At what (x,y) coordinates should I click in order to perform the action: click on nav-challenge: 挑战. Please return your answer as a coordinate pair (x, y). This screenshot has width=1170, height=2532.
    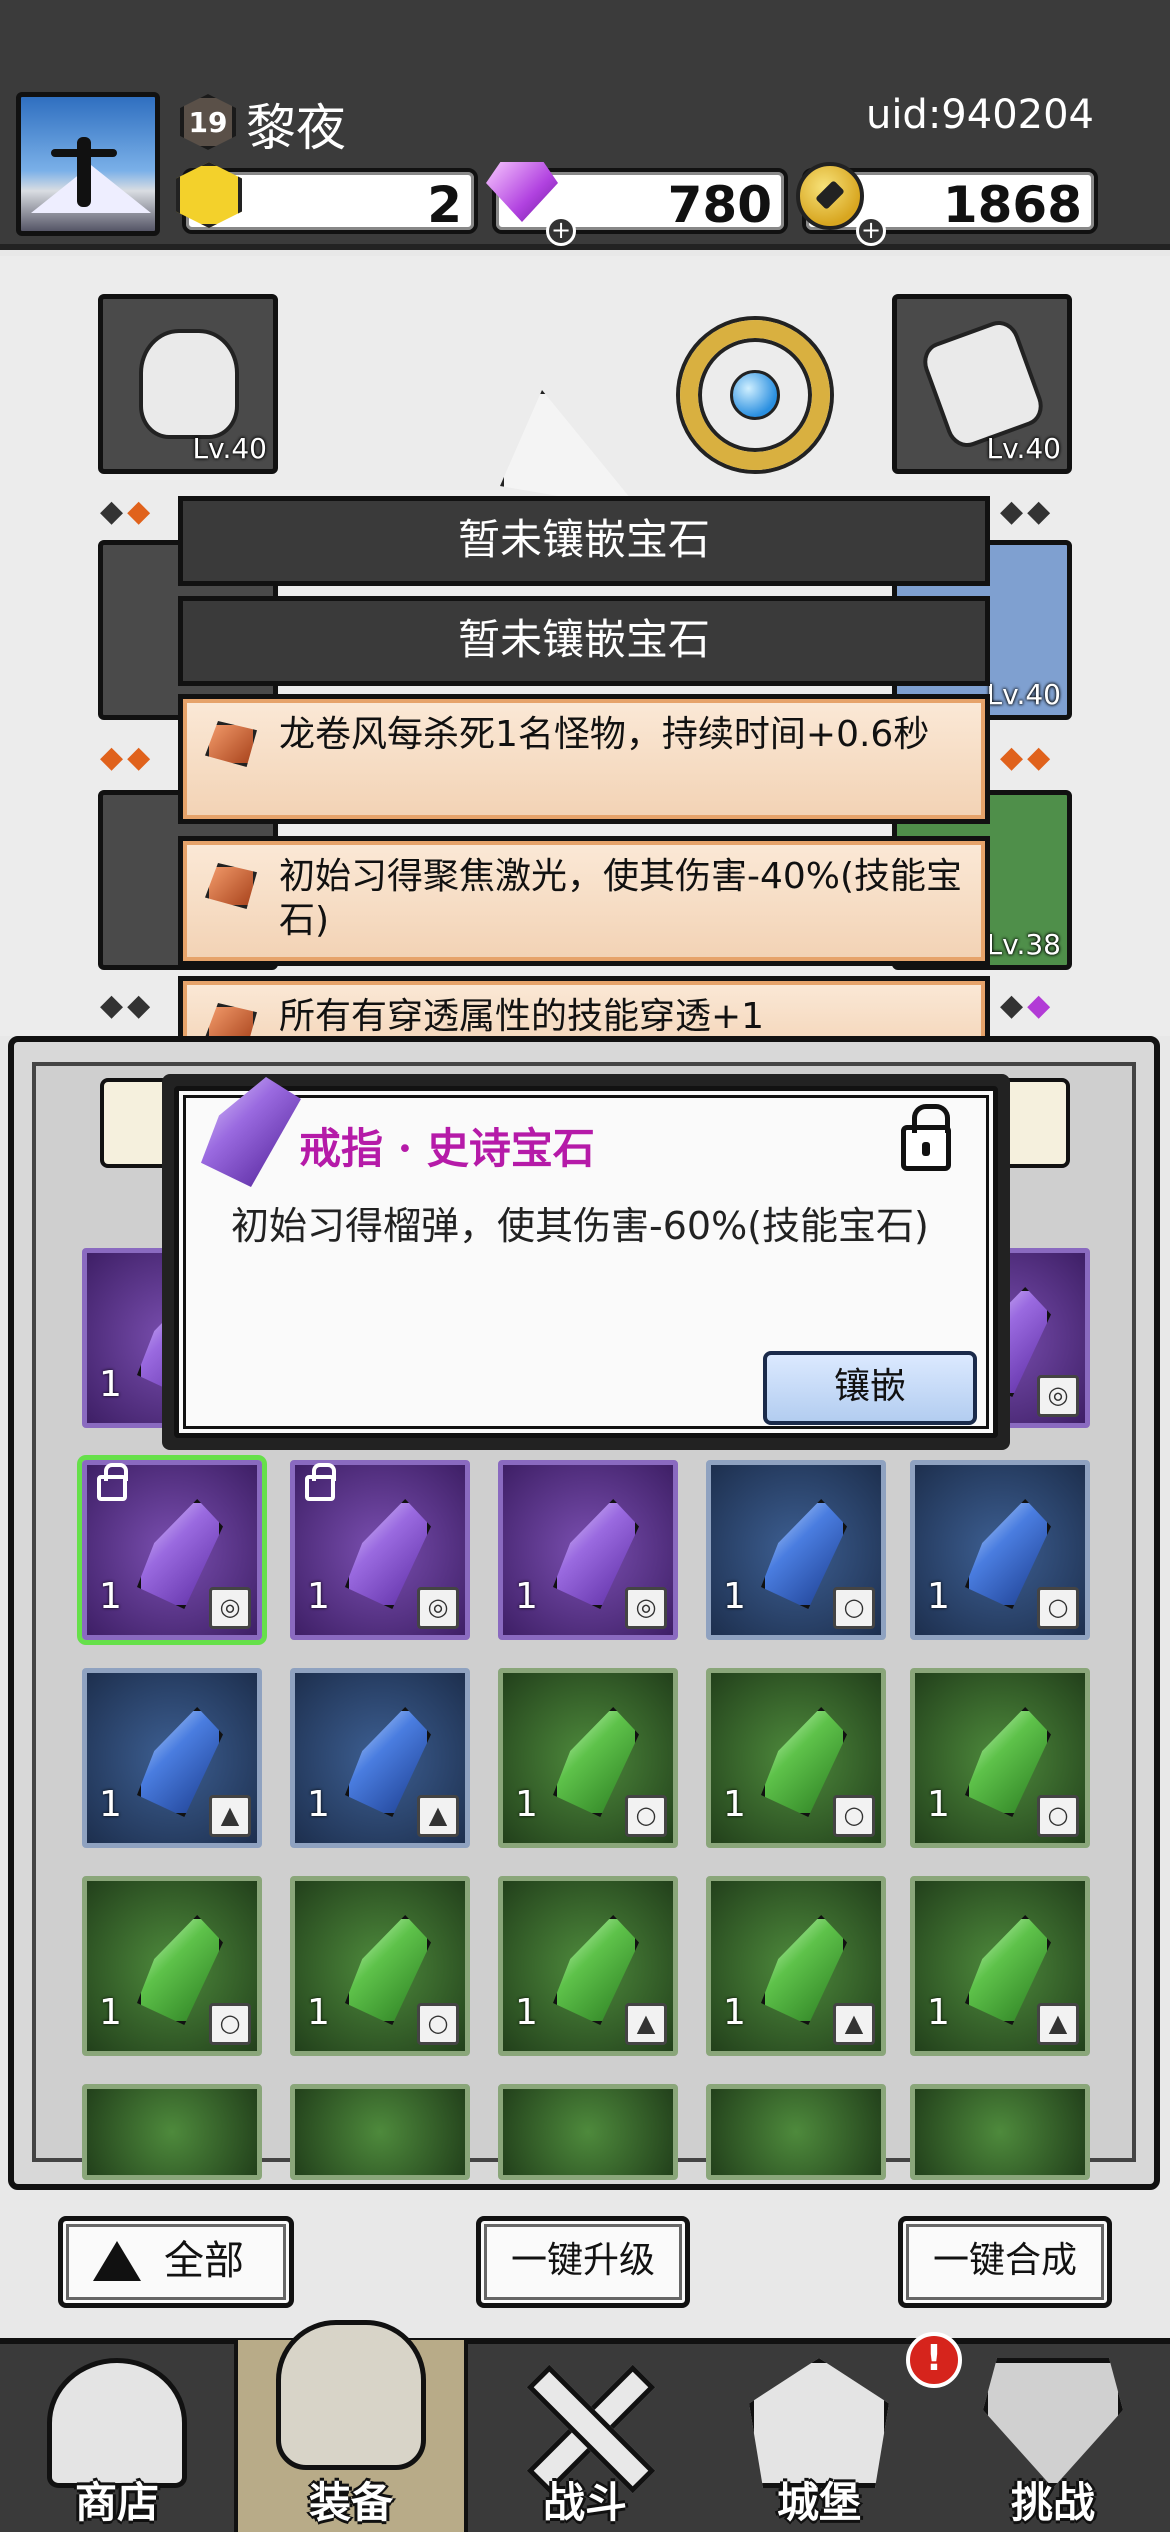
    Looking at the image, I should click on (1053, 2436).